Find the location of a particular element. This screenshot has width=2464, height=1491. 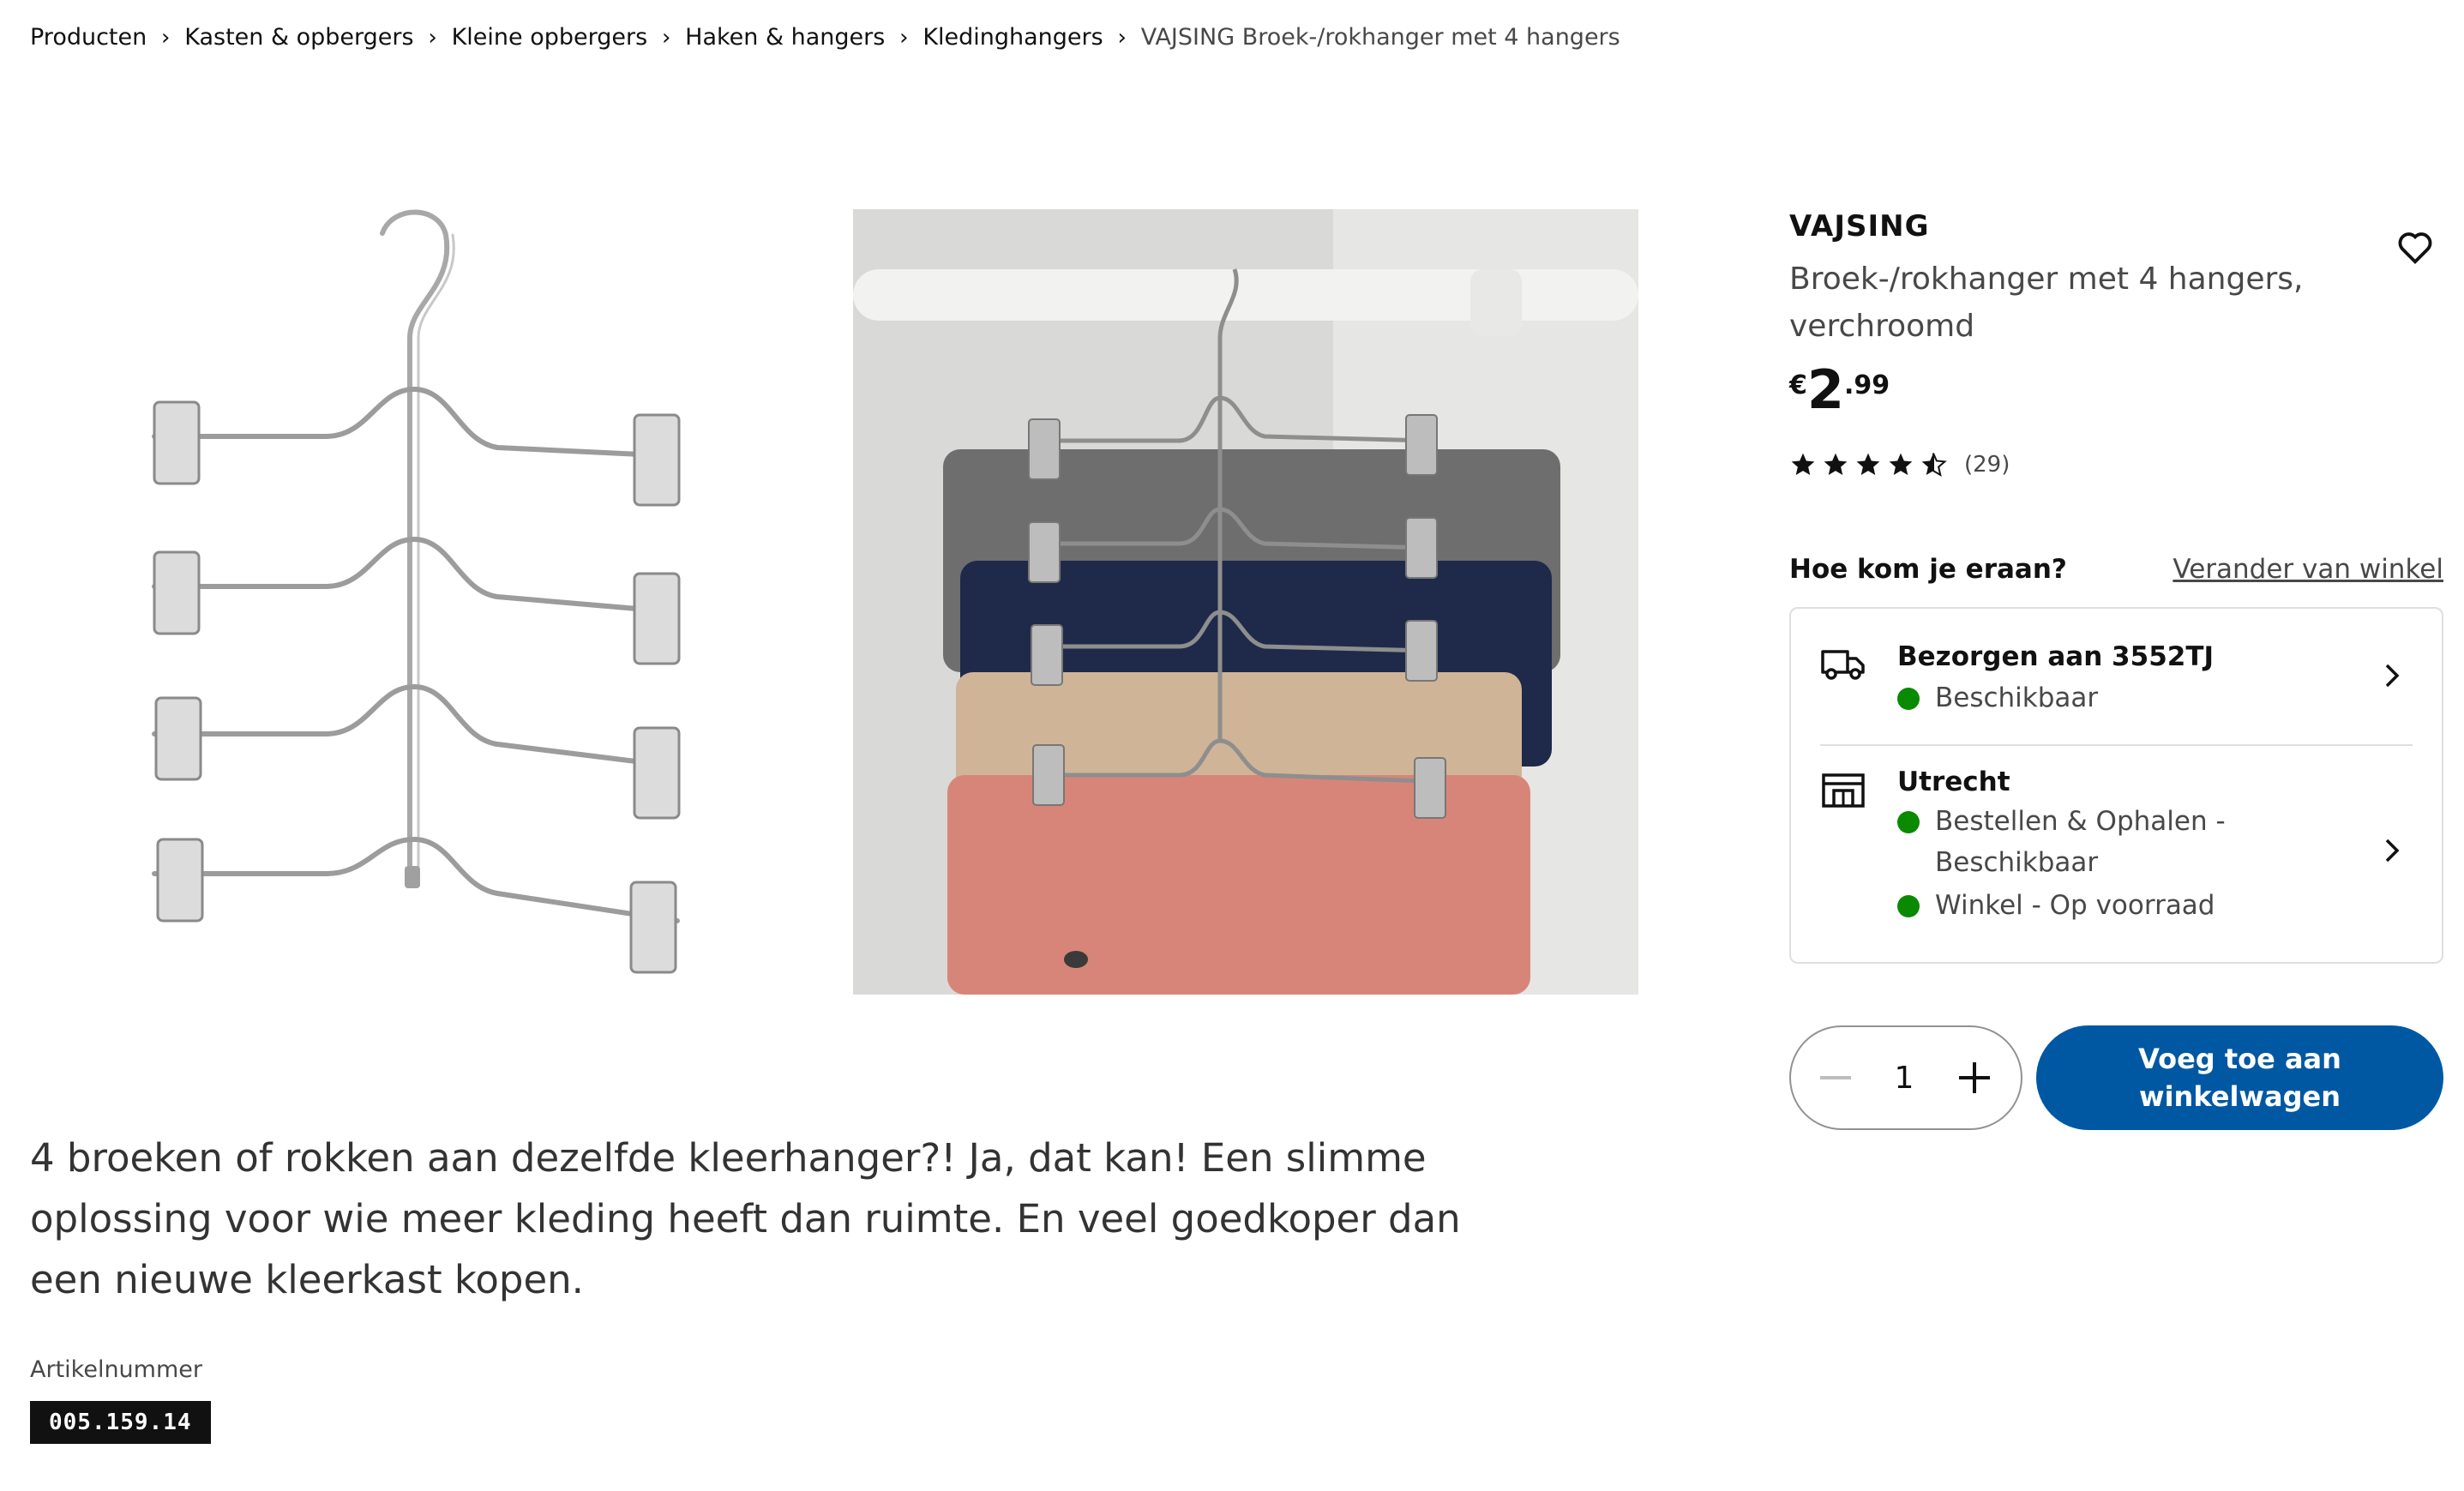

price-currency: € is located at coordinates (1798, 385).